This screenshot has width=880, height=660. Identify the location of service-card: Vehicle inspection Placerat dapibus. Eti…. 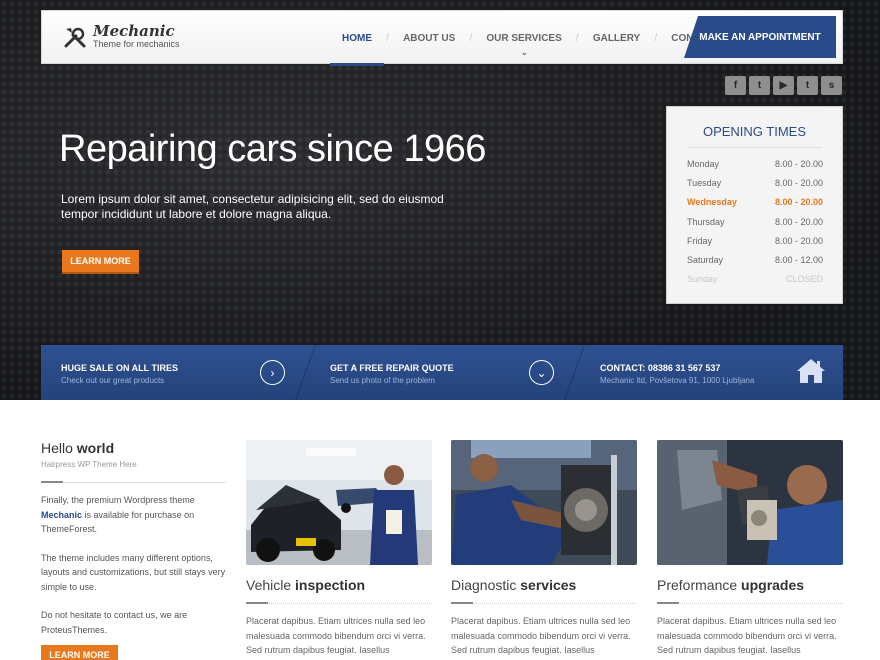
(339, 549).